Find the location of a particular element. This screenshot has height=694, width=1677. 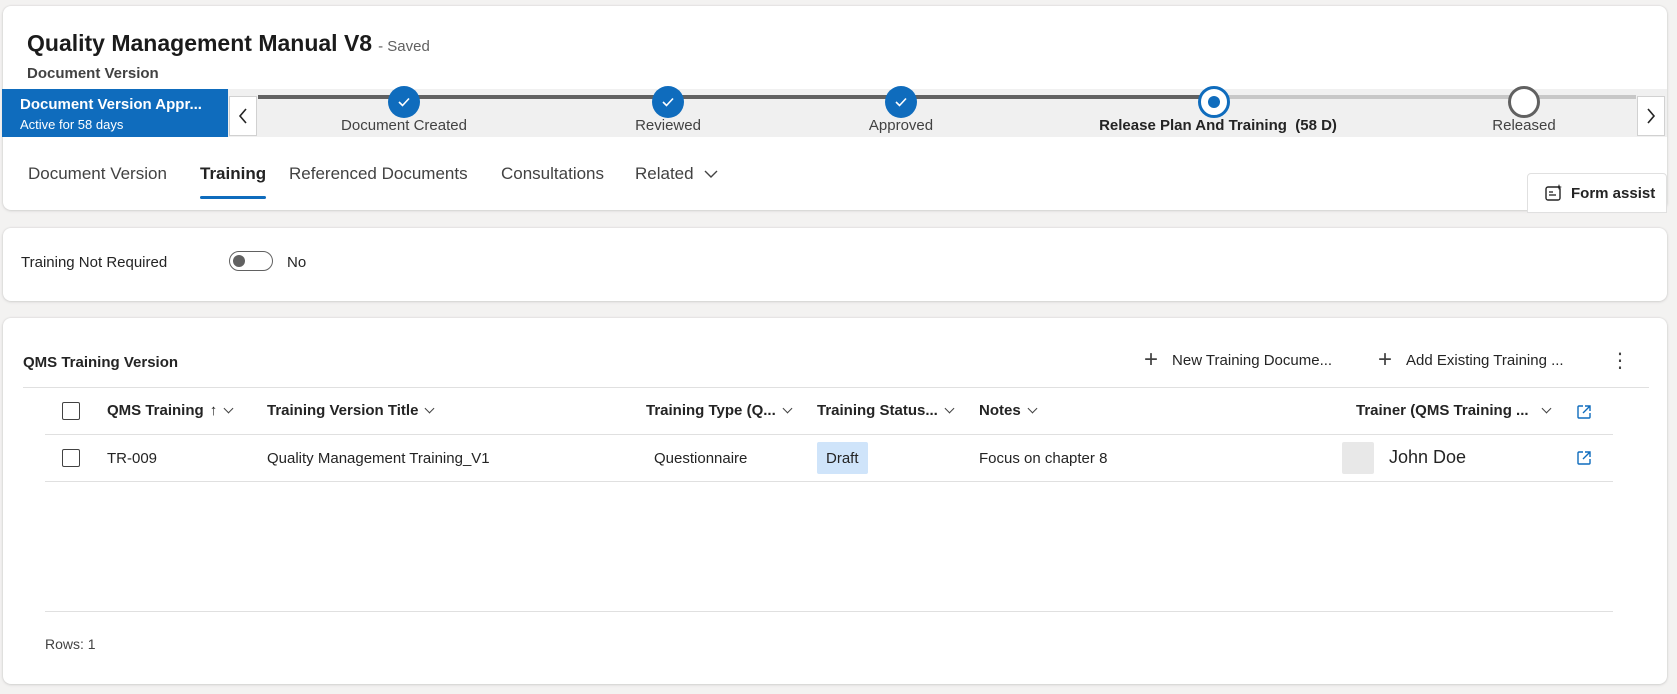

open-in-new-window-icon is located at coordinates (1584, 412).